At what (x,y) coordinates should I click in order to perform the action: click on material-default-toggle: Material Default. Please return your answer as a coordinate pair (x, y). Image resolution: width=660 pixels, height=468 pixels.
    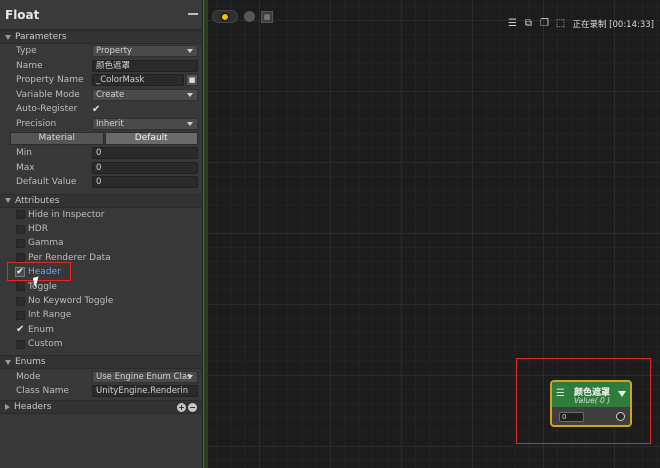
    Looking at the image, I should click on (101, 138).